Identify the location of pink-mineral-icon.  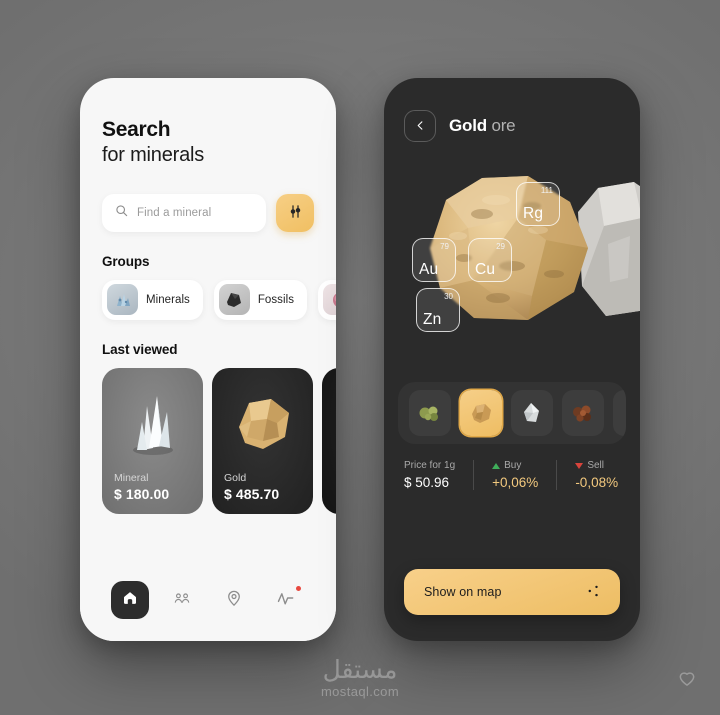
(329, 300).